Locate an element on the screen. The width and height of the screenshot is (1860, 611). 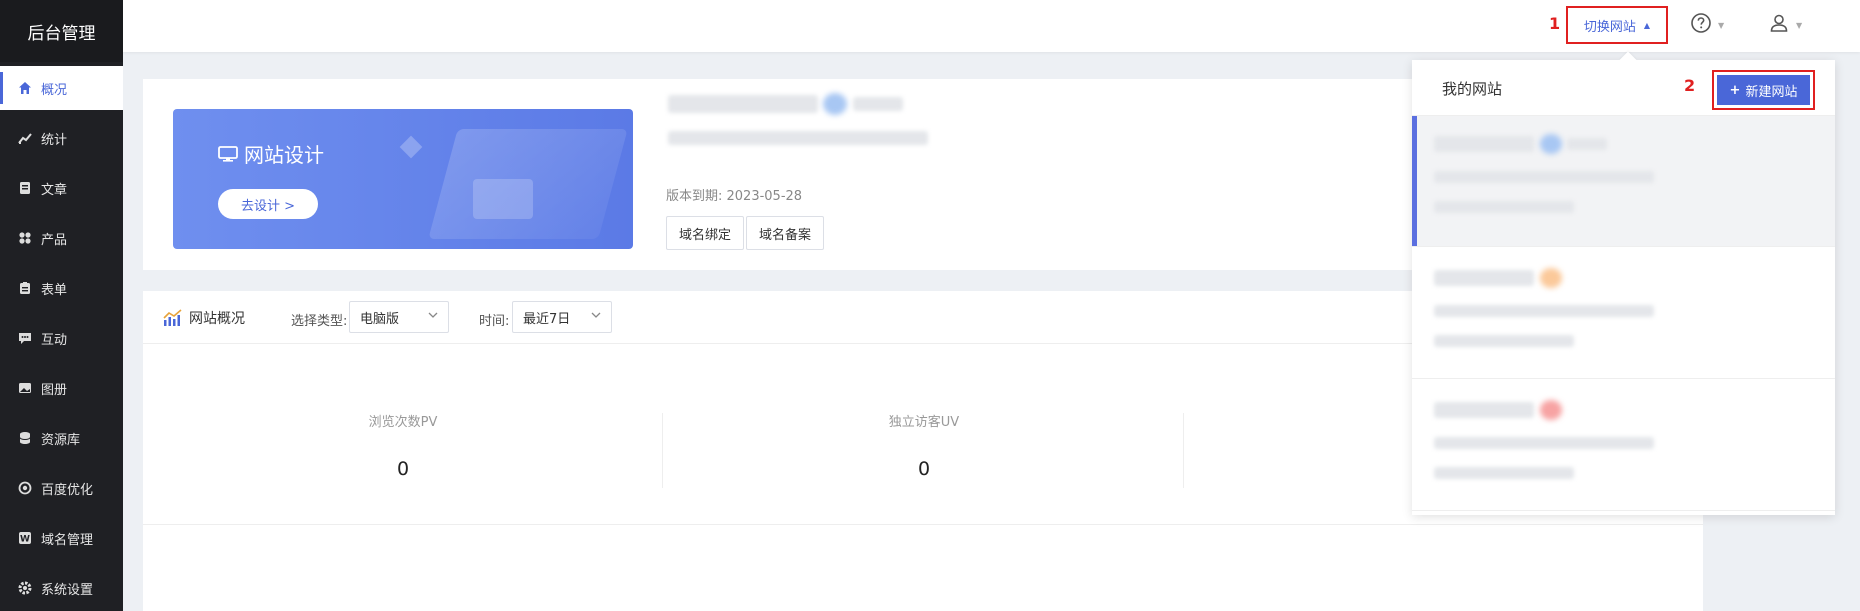
time-filter-label: 时间: is located at coordinates (494, 321).